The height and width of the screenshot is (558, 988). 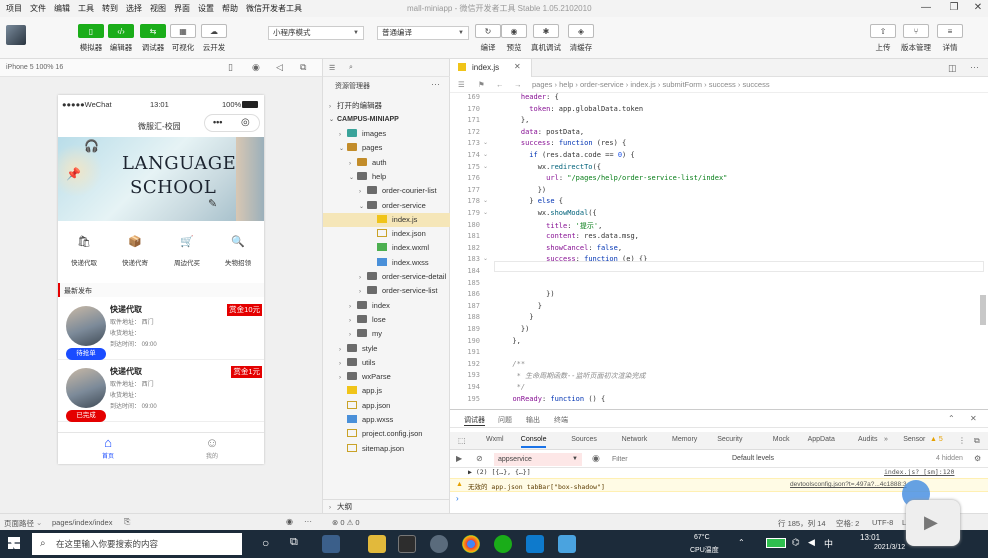 I want to click on folder-icon, so click(x=377, y=544).